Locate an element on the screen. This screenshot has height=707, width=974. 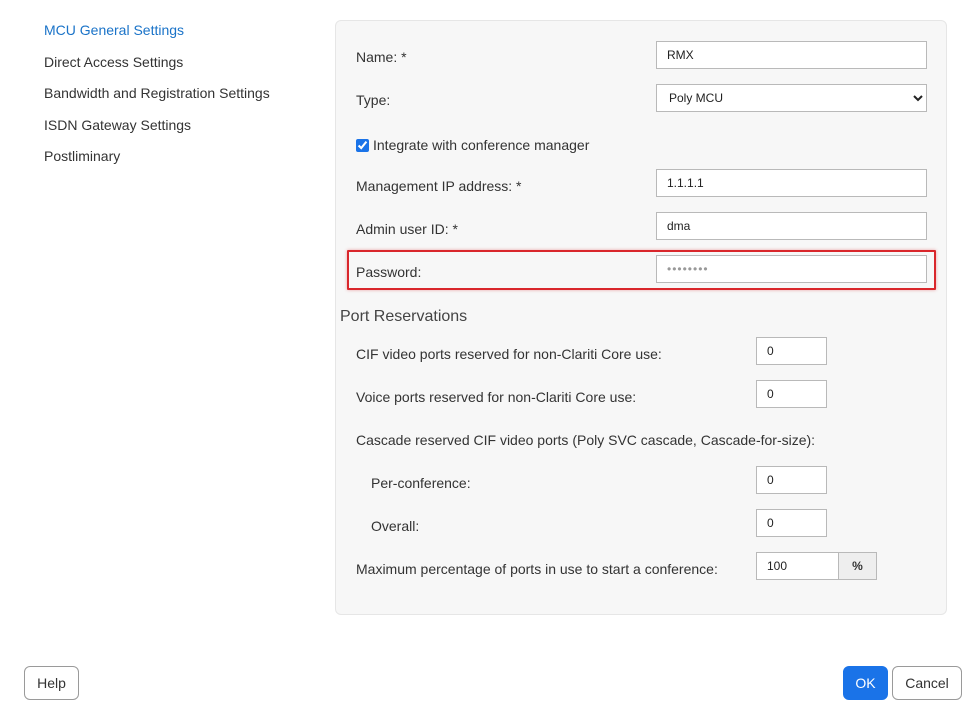
password-label: Password: is located at coordinates (389, 272).